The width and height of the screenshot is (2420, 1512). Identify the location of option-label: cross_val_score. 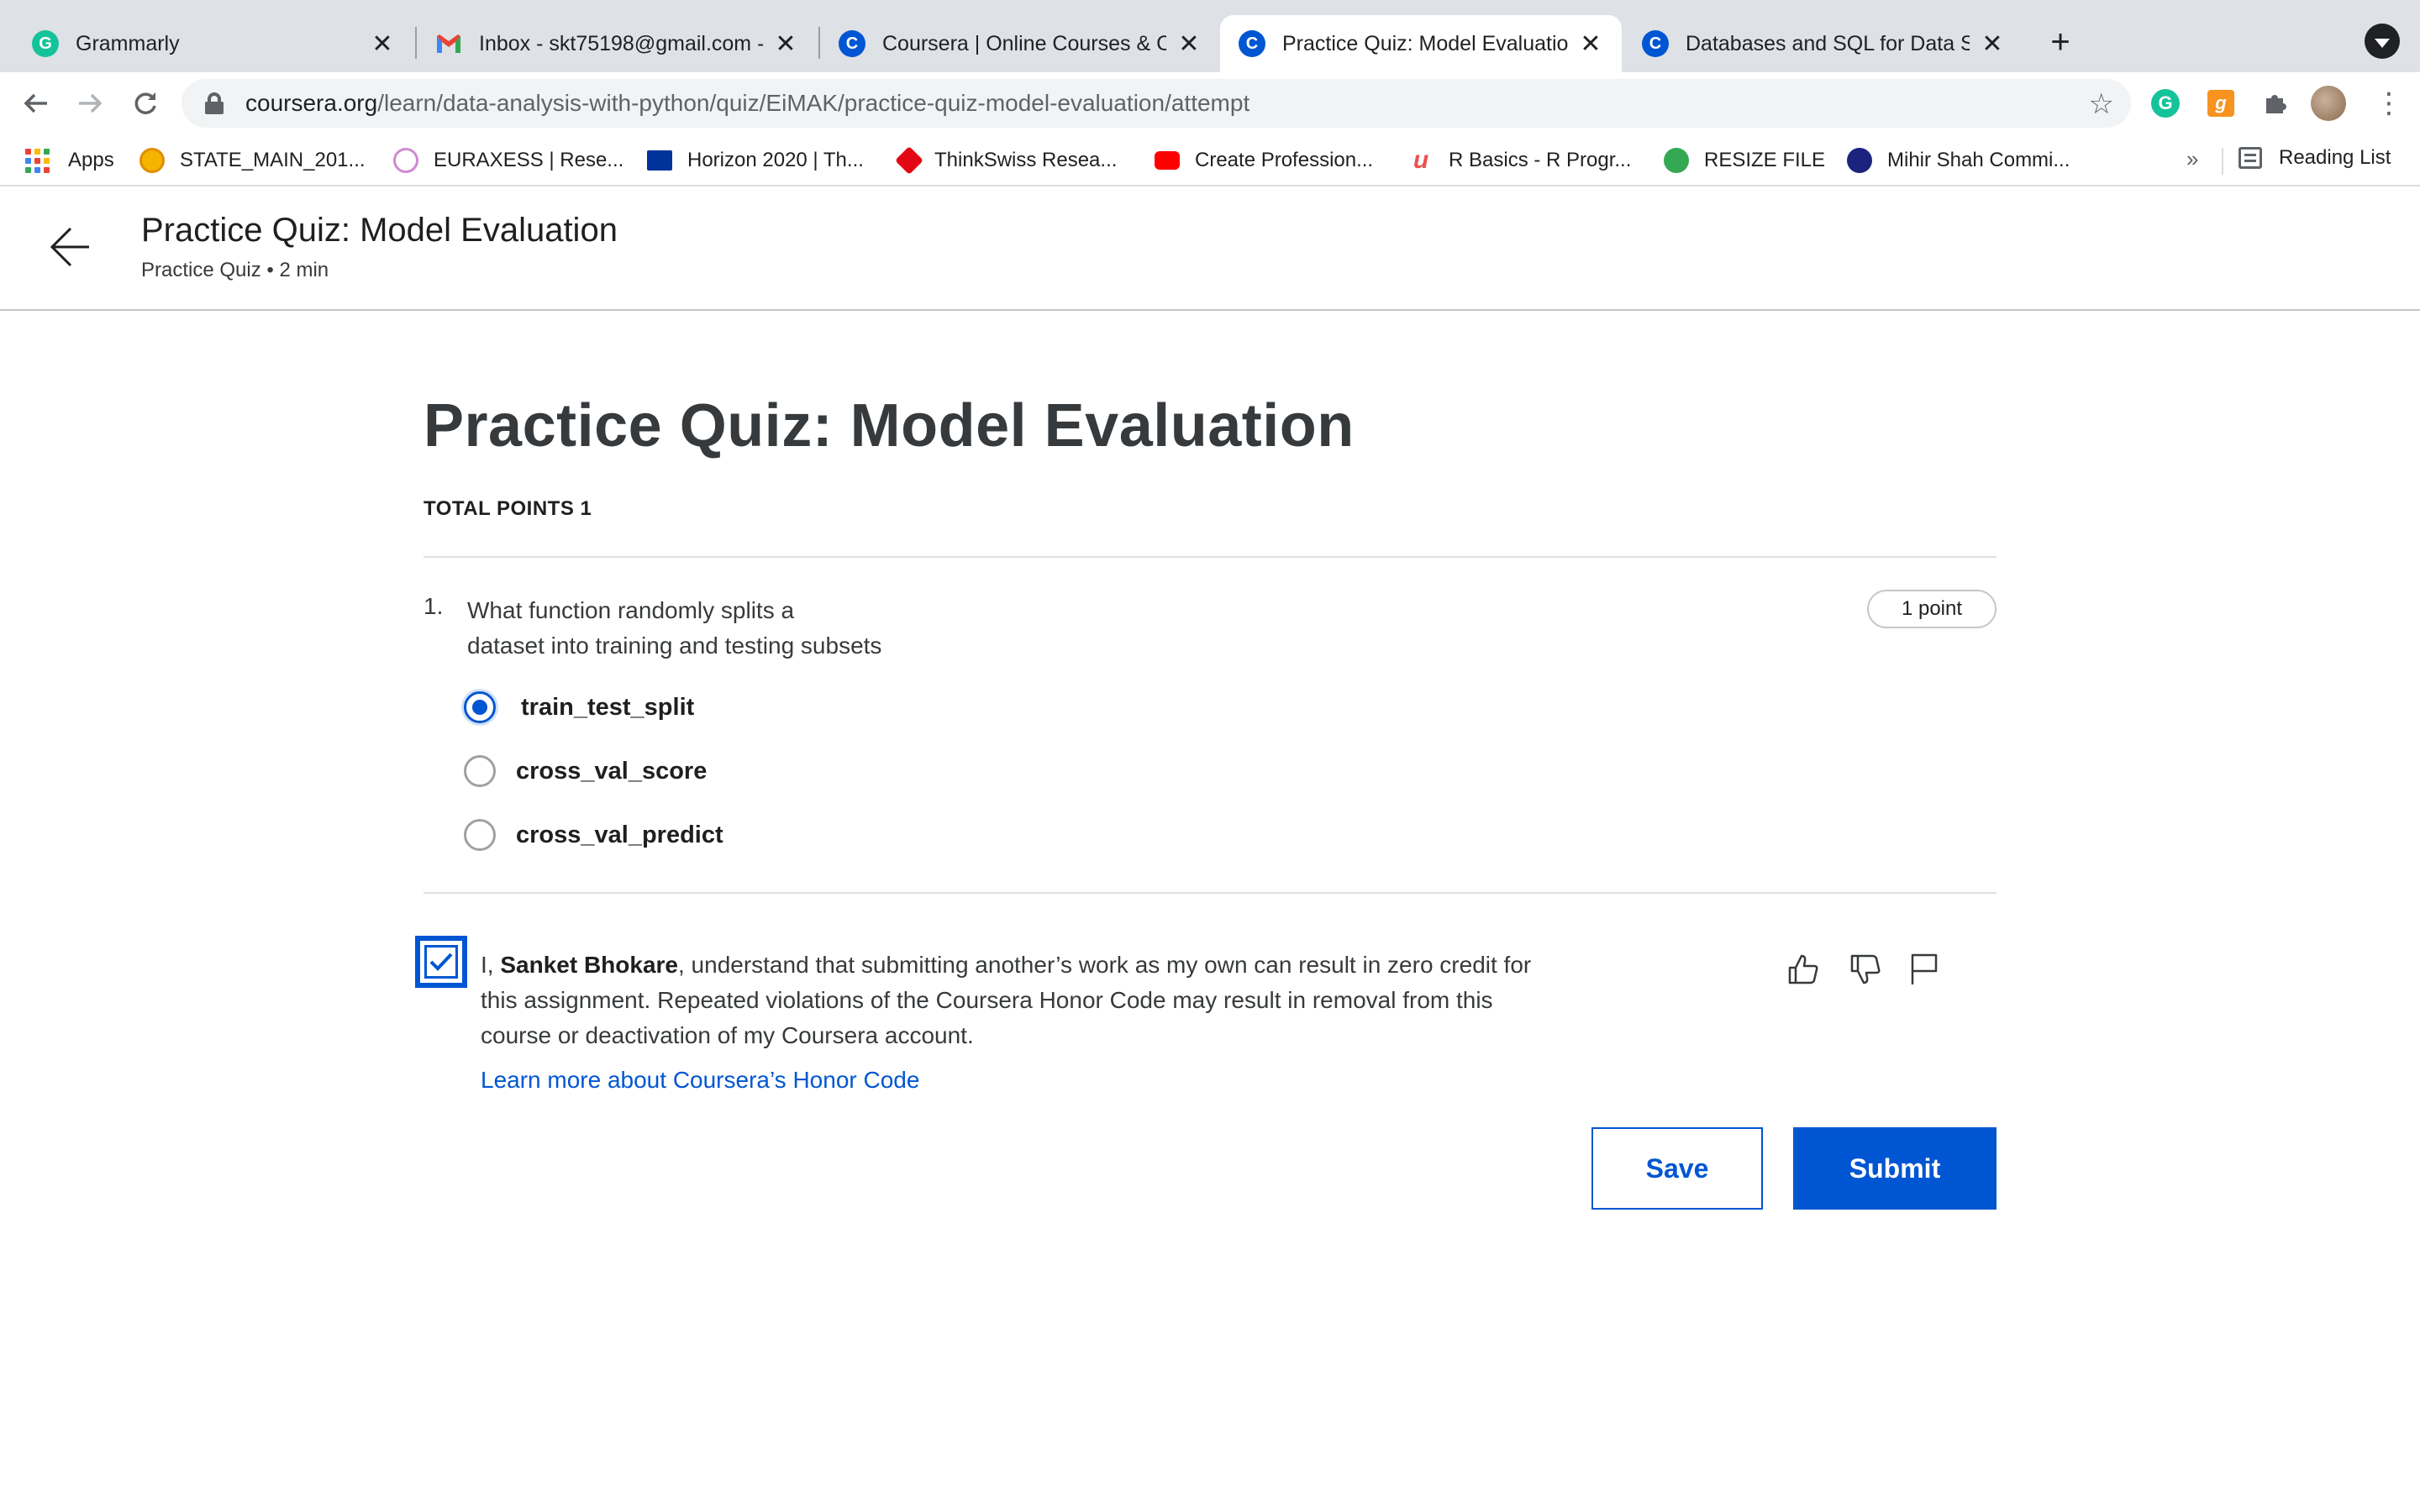
(612, 771).